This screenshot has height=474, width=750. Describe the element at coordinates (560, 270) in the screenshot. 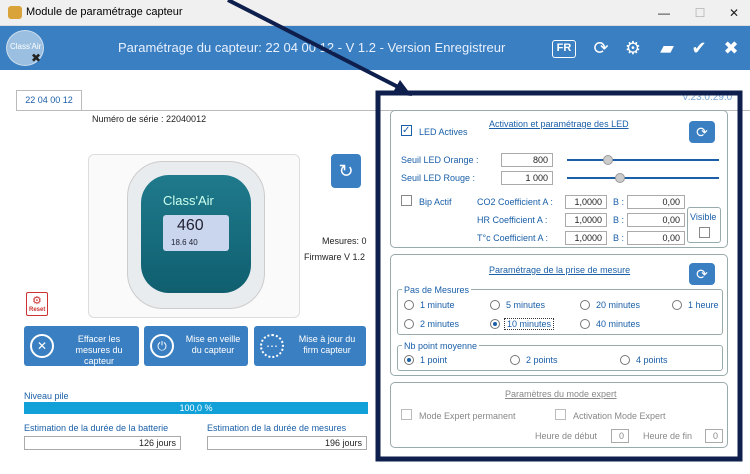

I see `measure-section-title: Paramétrage de la prise de mesure` at that location.